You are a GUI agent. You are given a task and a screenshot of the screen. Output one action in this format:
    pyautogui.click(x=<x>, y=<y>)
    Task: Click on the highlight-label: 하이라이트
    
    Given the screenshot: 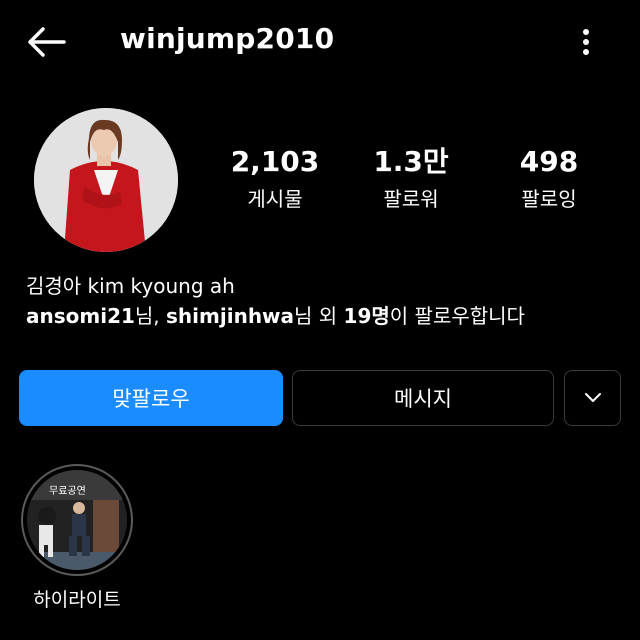 What is the action you would take?
    pyautogui.click(x=77, y=600)
    